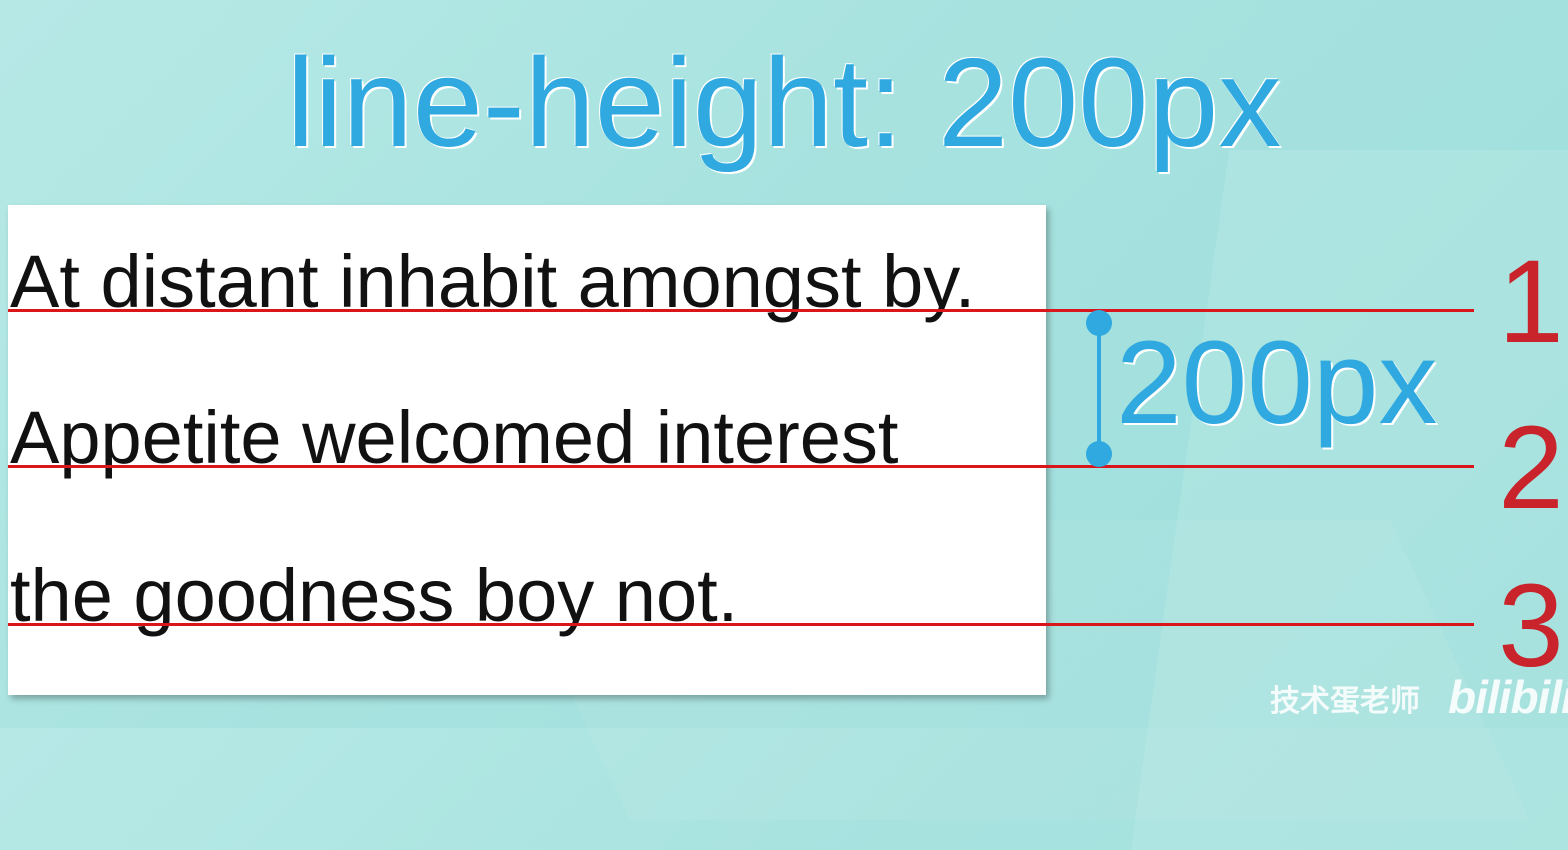 This screenshot has width=1568, height=850. I want to click on measure-bottom-dot, so click(1099, 454).